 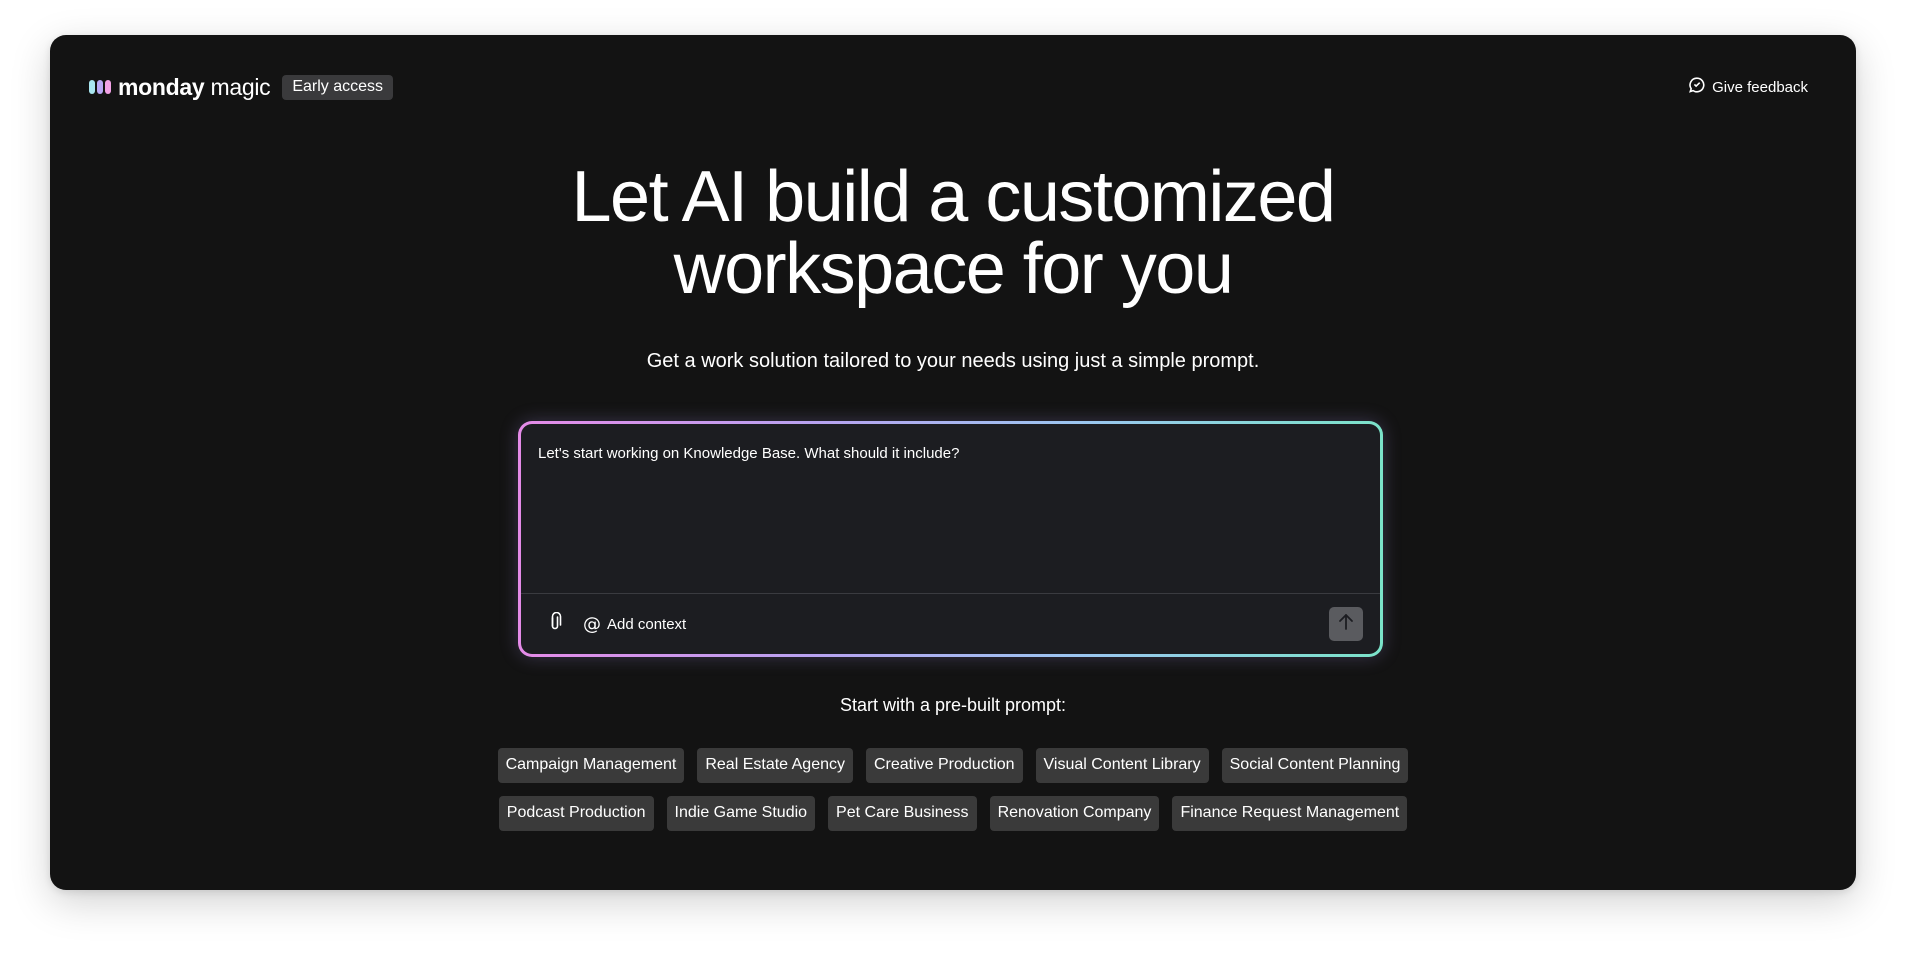 I want to click on brand-name: monday magic, so click(x=194, y=87).